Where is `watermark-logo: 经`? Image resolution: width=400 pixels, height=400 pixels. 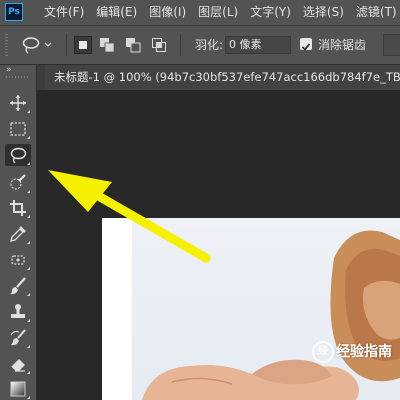
watermark-logo: 经 is located at coordinates (323, 352).